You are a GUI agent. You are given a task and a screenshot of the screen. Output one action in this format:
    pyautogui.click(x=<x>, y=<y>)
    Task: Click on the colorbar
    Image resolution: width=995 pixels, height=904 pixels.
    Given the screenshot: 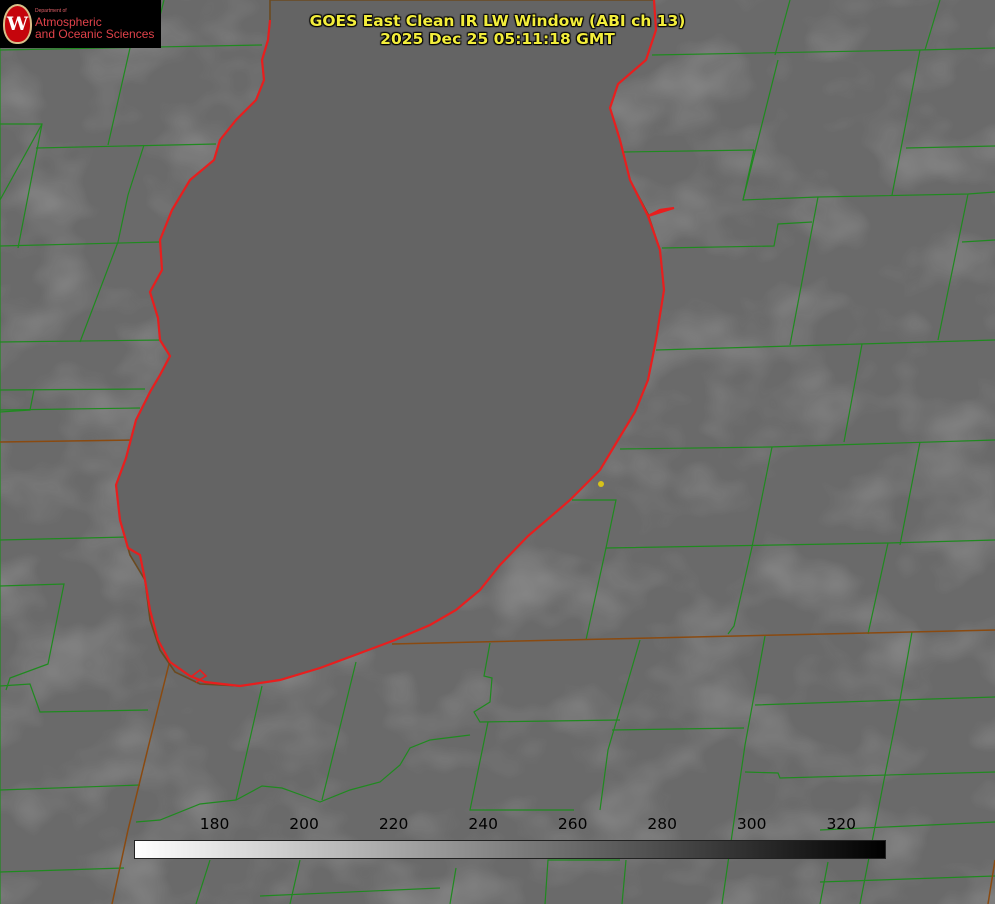 What is the action you would take?
    pyautogui.click(x=510, y=849)
    